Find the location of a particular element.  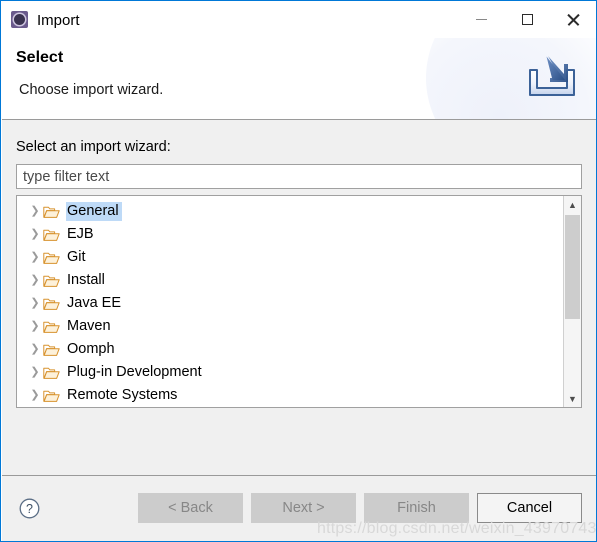

tree-item-java-ee: ❯ Java EE is located at coordinates (290, 303).